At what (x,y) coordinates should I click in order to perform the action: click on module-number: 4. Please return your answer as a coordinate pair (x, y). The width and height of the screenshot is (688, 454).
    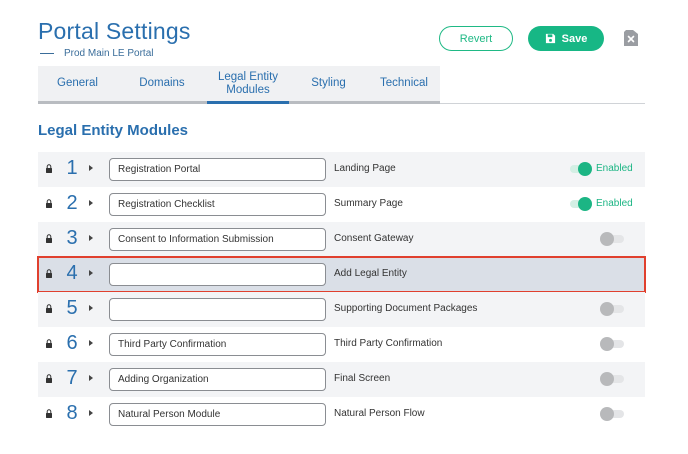
    Looking at the image, I should click on (72, 273).